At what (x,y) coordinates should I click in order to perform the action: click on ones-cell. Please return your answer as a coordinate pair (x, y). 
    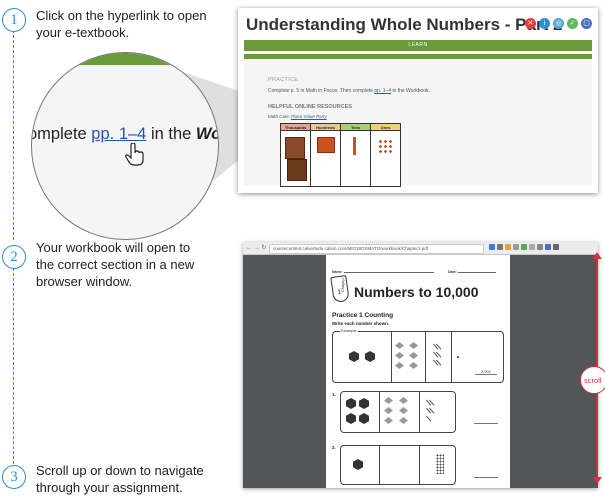
    Looking at the image, I should click on (385, 158).